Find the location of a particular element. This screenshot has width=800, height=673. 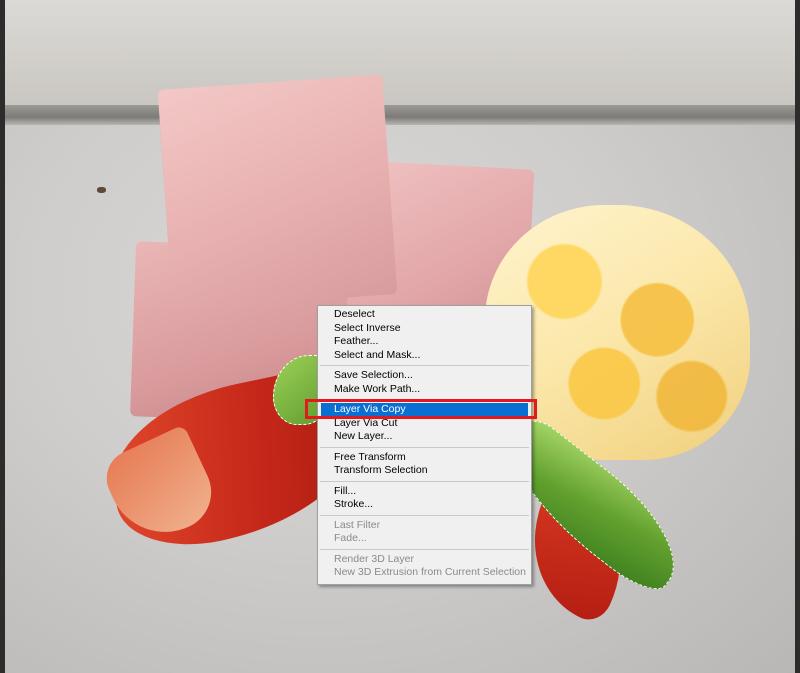

ham-cube-top is located at coordinates (277, 192).